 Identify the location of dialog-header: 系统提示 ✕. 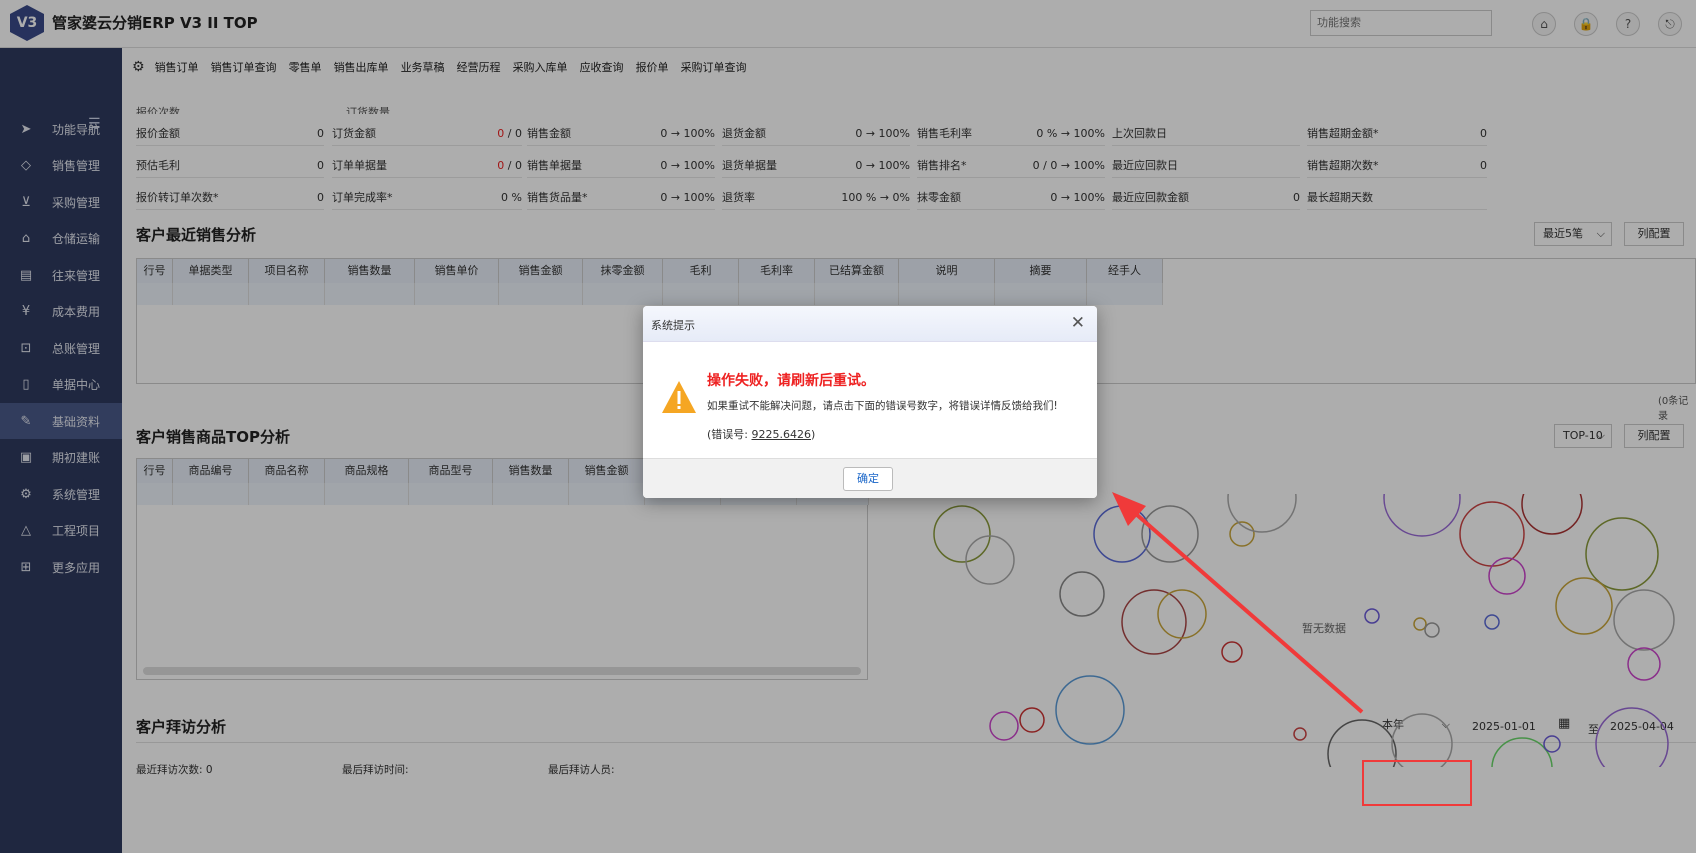
(870, 324).